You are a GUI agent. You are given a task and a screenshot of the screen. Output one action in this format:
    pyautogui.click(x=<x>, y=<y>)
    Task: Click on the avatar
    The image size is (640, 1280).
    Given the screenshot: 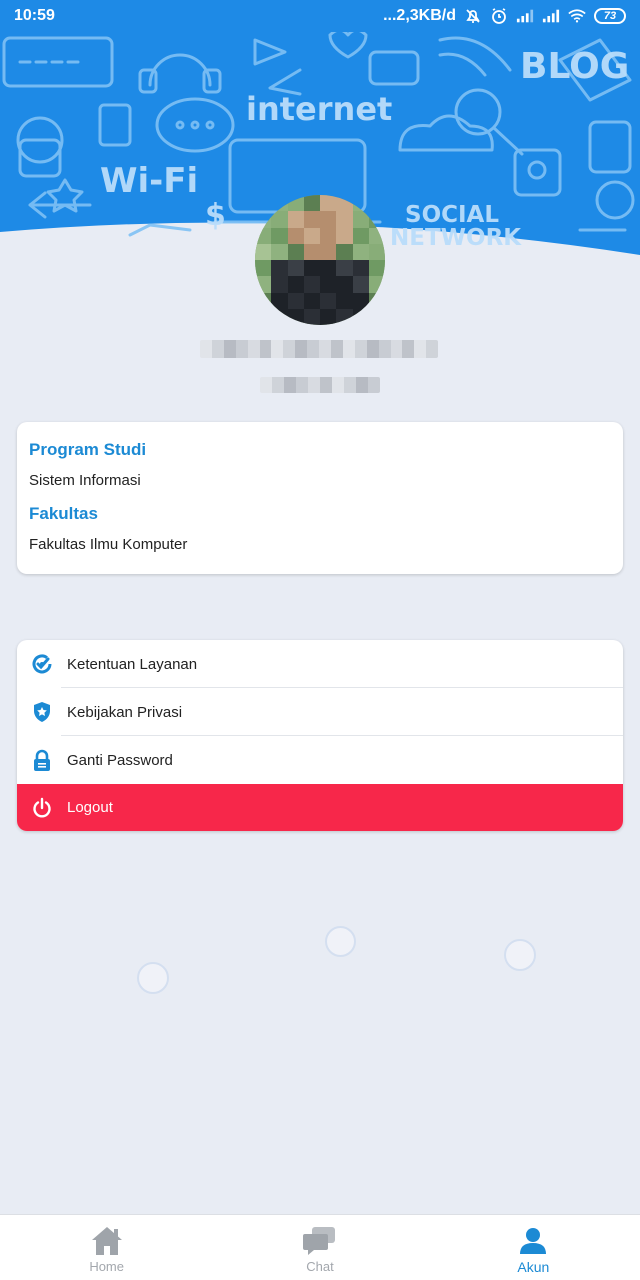 What is the action you would take?
    pyautogui.click(x=320, y=260)
    